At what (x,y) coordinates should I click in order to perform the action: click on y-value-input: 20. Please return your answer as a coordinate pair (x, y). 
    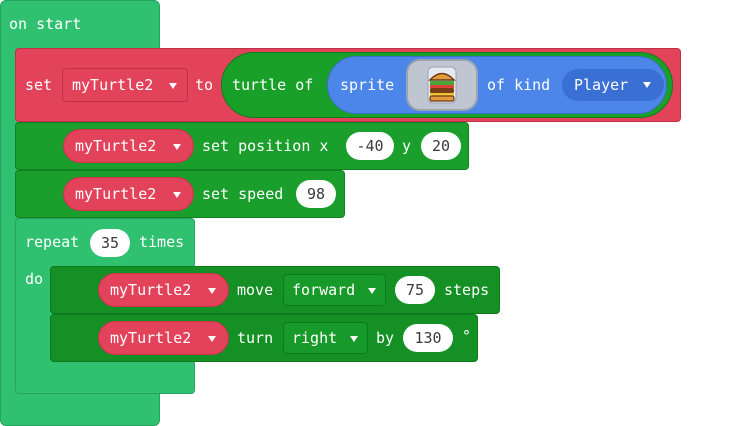
    Looking at the image, I should click on (441, 146).